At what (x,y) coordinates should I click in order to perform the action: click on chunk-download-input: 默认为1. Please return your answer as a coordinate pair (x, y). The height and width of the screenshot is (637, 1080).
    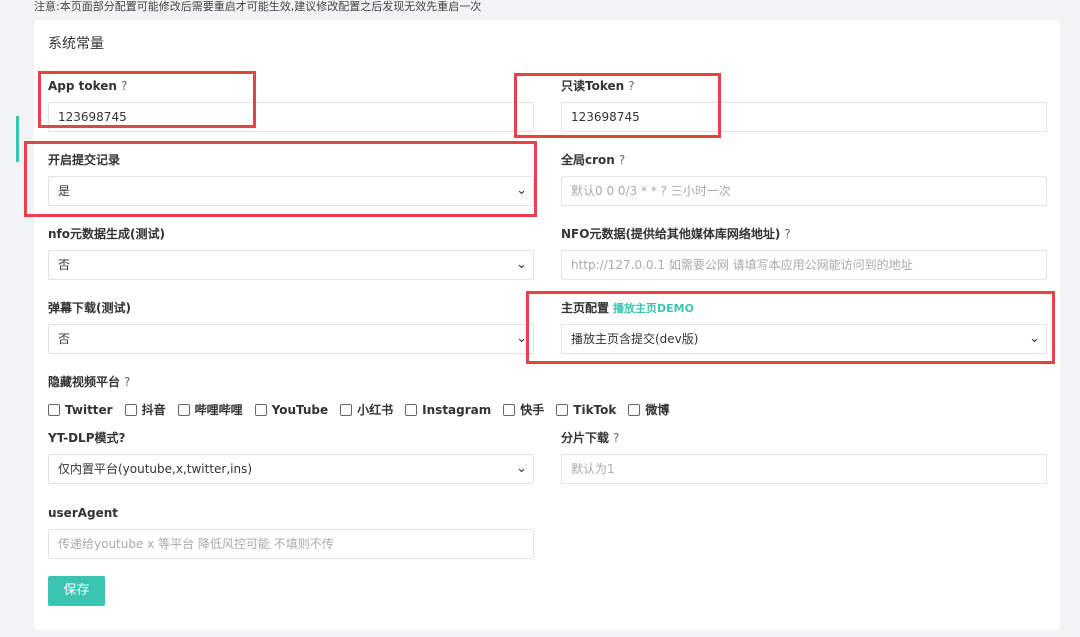
    Looking at the image, I should click on (804, 469).